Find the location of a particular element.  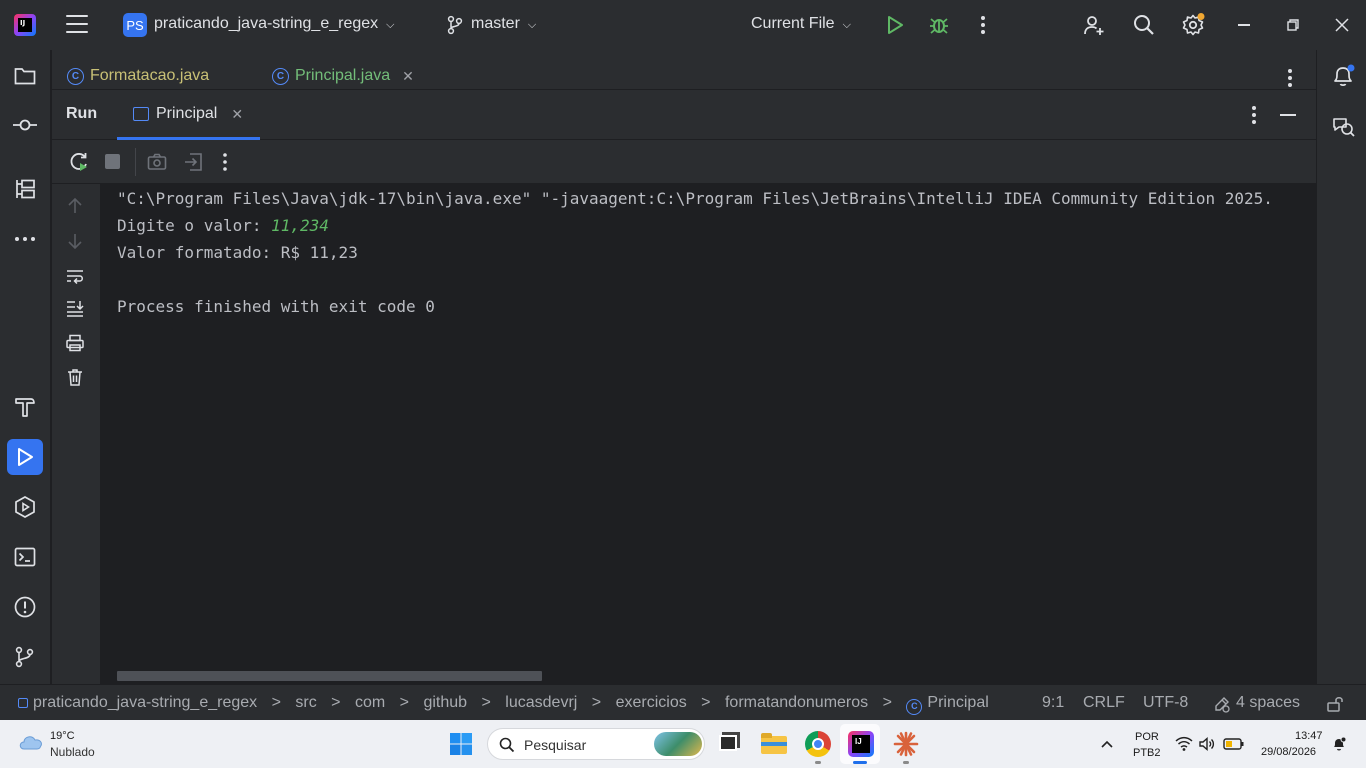

java-class-icon: C is located at coordinates (914, 707).